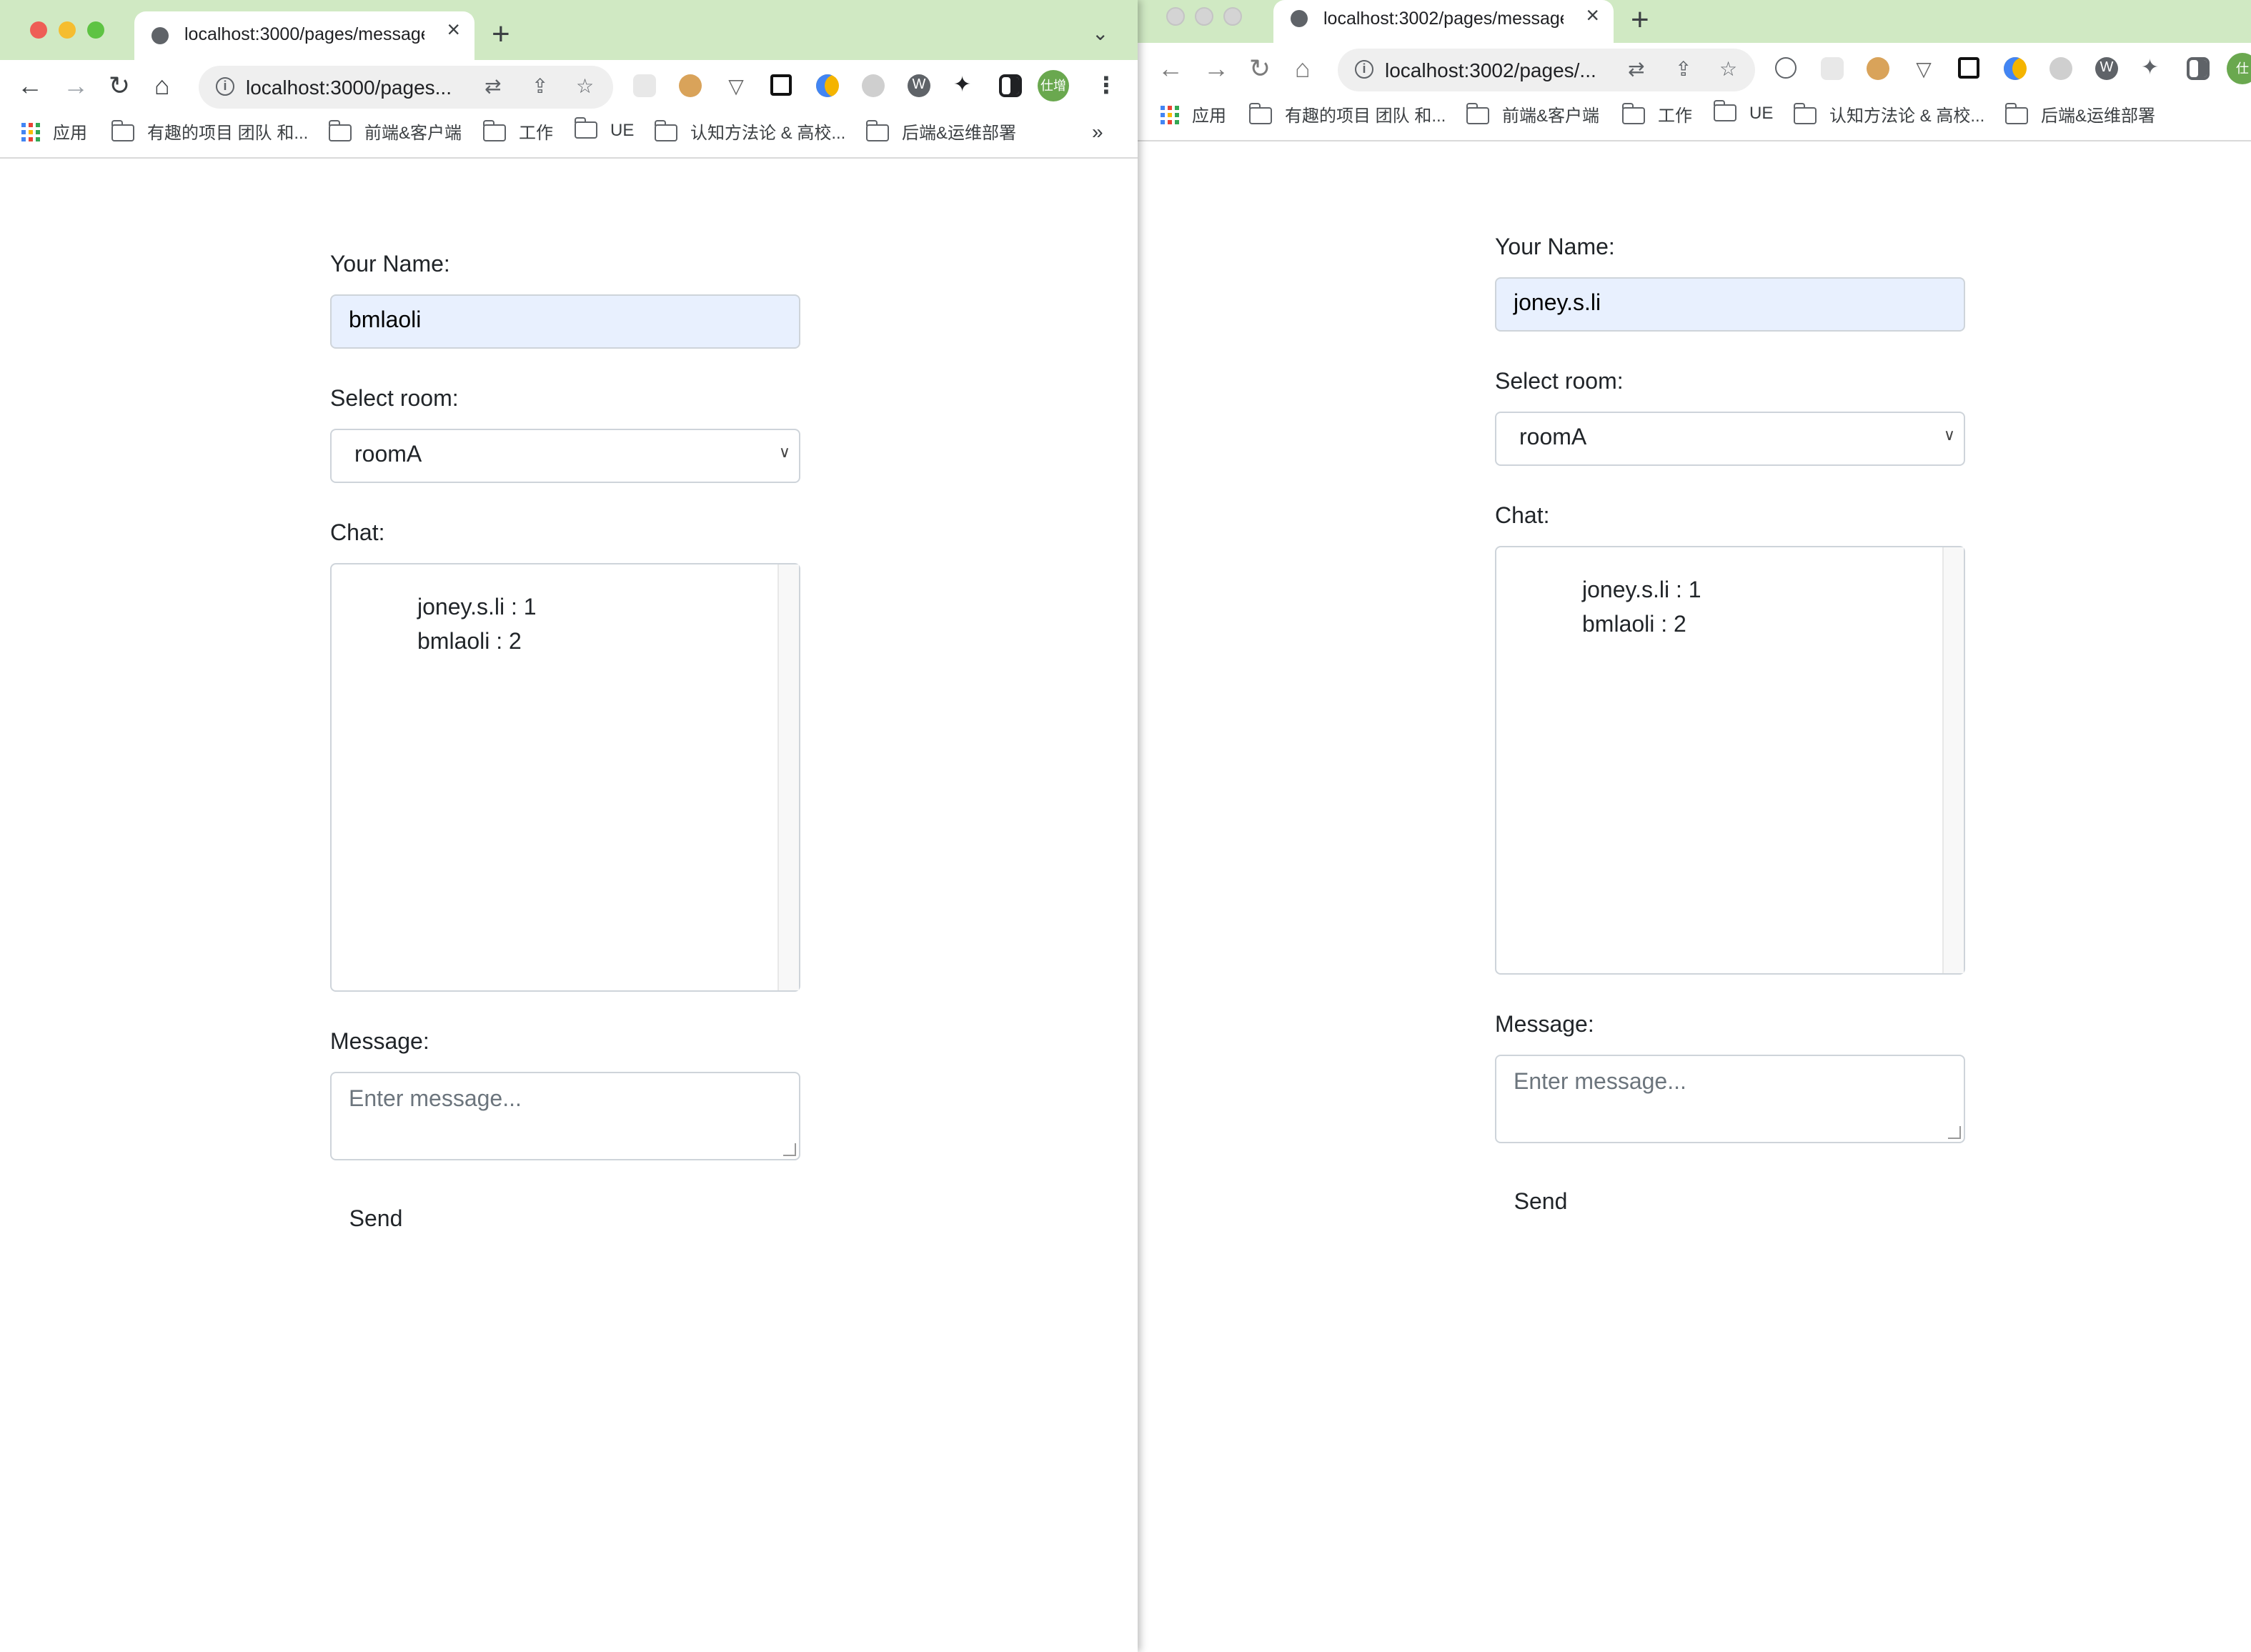  Describe the element at coordinates (565, 321) in the screenshot. I see `name-input: bmlaoli` at that location.